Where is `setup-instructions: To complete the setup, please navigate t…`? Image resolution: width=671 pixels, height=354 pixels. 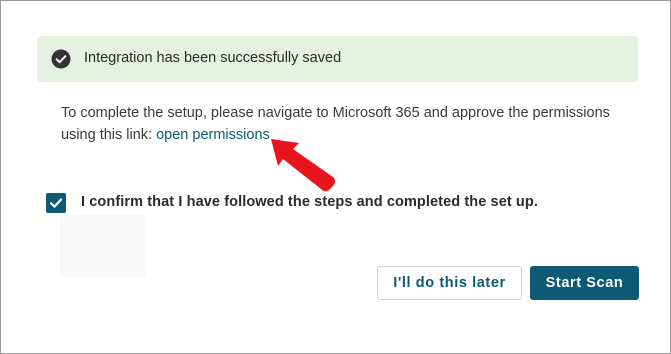
setup-instructions: To complete the setup, please navigate t… is located at coordinates (351, 124).